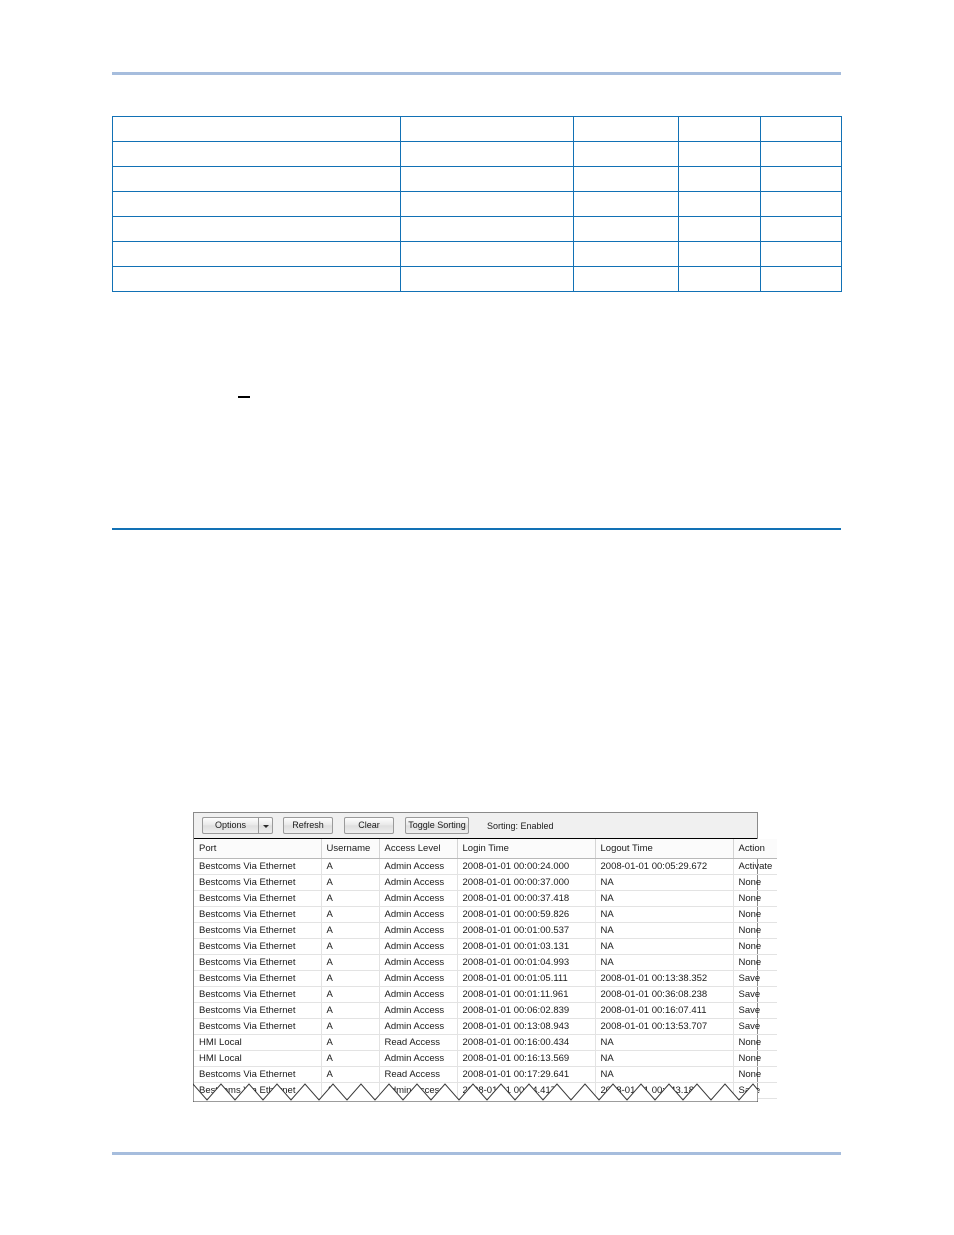 This screenshot has width=954, height=1235. What do you see at coordinates (476, 529) in the screenshot?
I see `section-divider-rule` at bounding box center [476, 529].